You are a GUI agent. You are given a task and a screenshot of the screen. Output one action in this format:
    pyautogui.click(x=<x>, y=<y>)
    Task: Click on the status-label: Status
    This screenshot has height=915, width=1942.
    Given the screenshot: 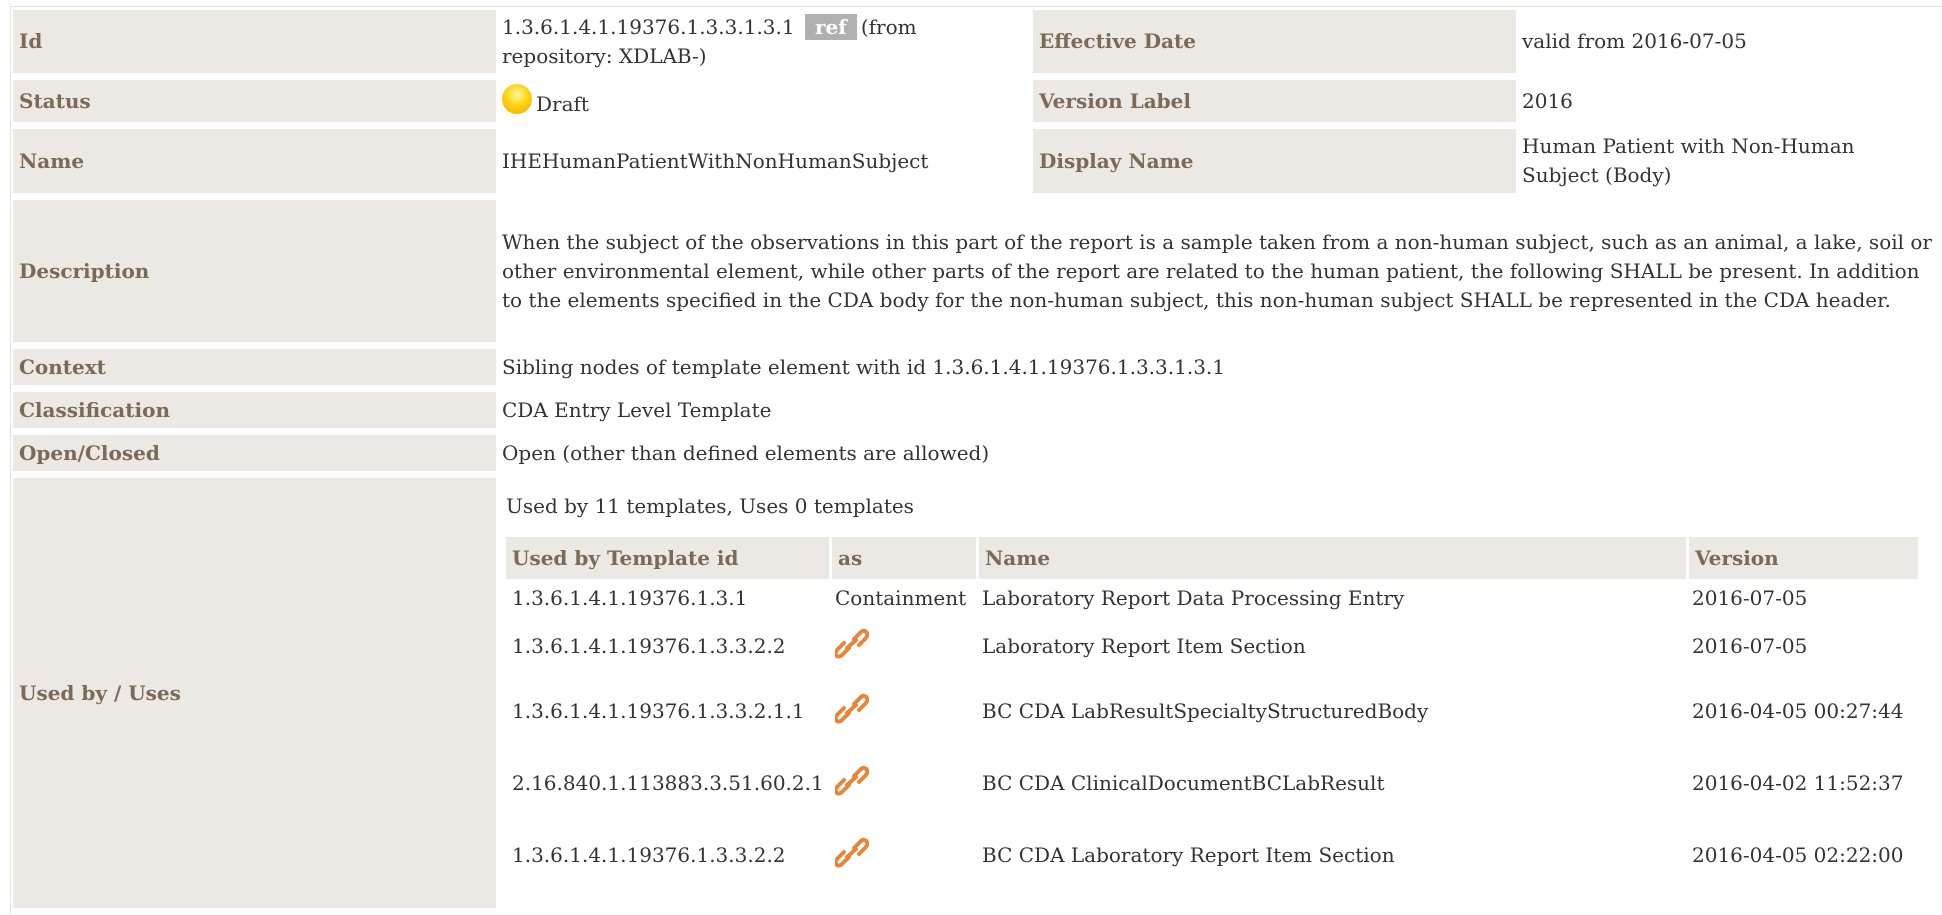 What is the action you would take?
    pyautogui.click(x=254, y=101)
    